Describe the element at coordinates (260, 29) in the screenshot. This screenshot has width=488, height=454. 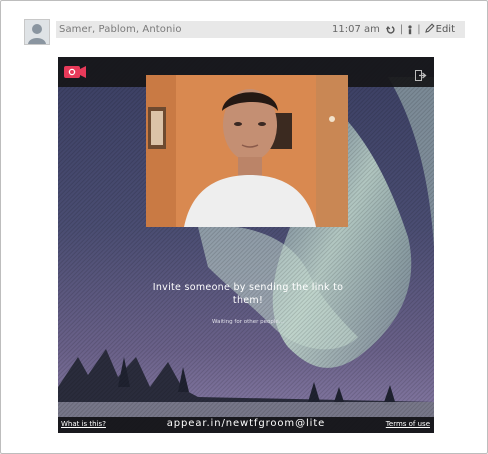
I see `message-header: Samer, Pablom, Antonio 11:07 am | | Edit` at that location.